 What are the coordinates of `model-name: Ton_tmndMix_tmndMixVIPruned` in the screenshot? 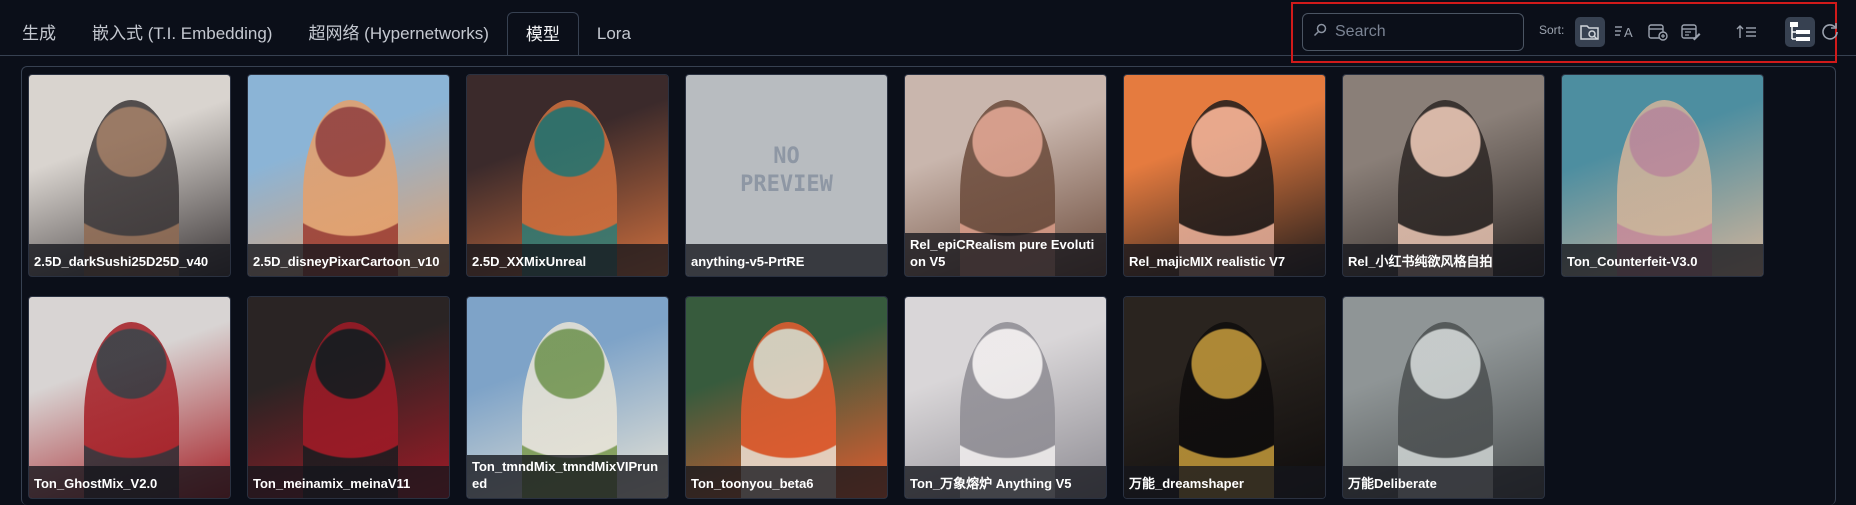 It's located at (565, 475).